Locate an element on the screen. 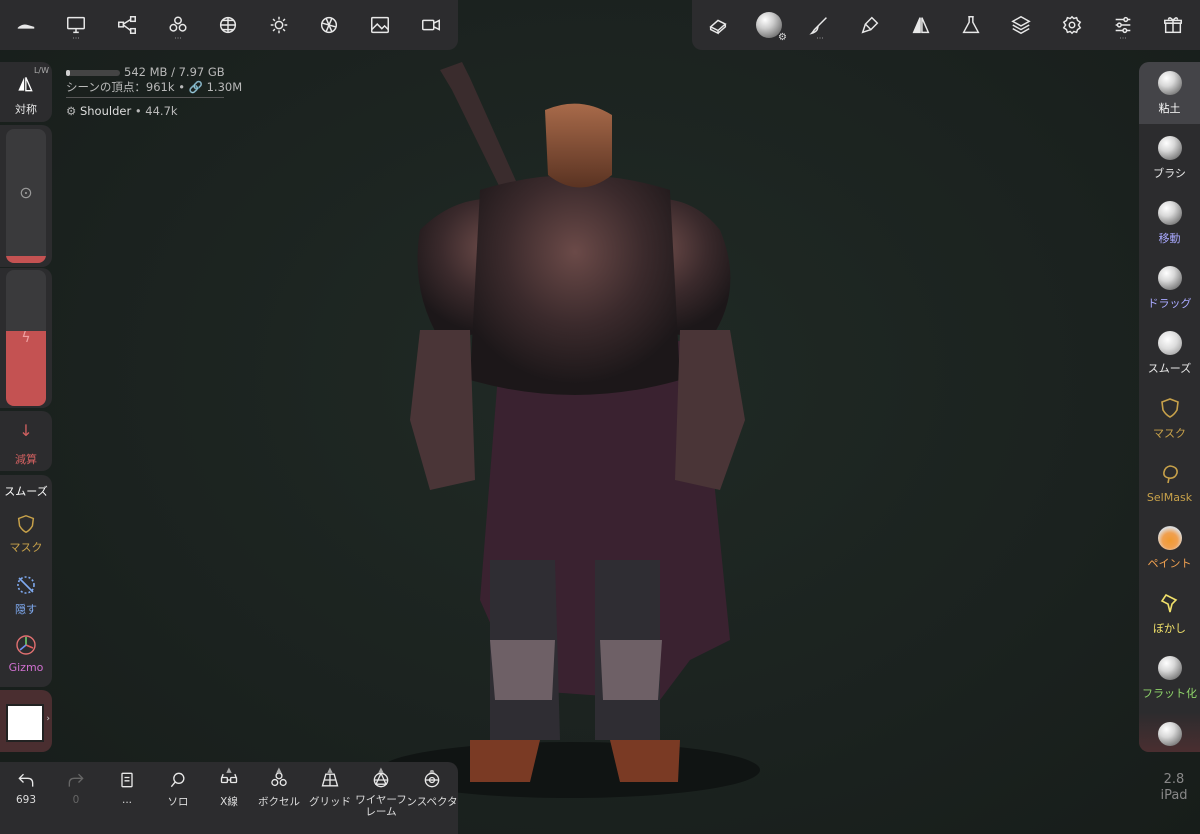 The width and height of the screenshot is (1200, 834). hide-label: 隠す is located at coordinates (26, 609).